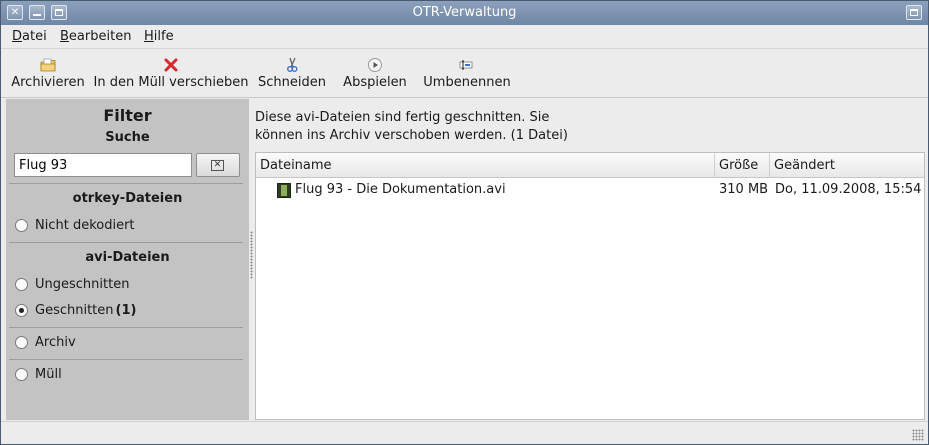  Describe the element at coordinates (82, 284) in the screenshot. I see `radio-label: Ungeschnitten` at that location.